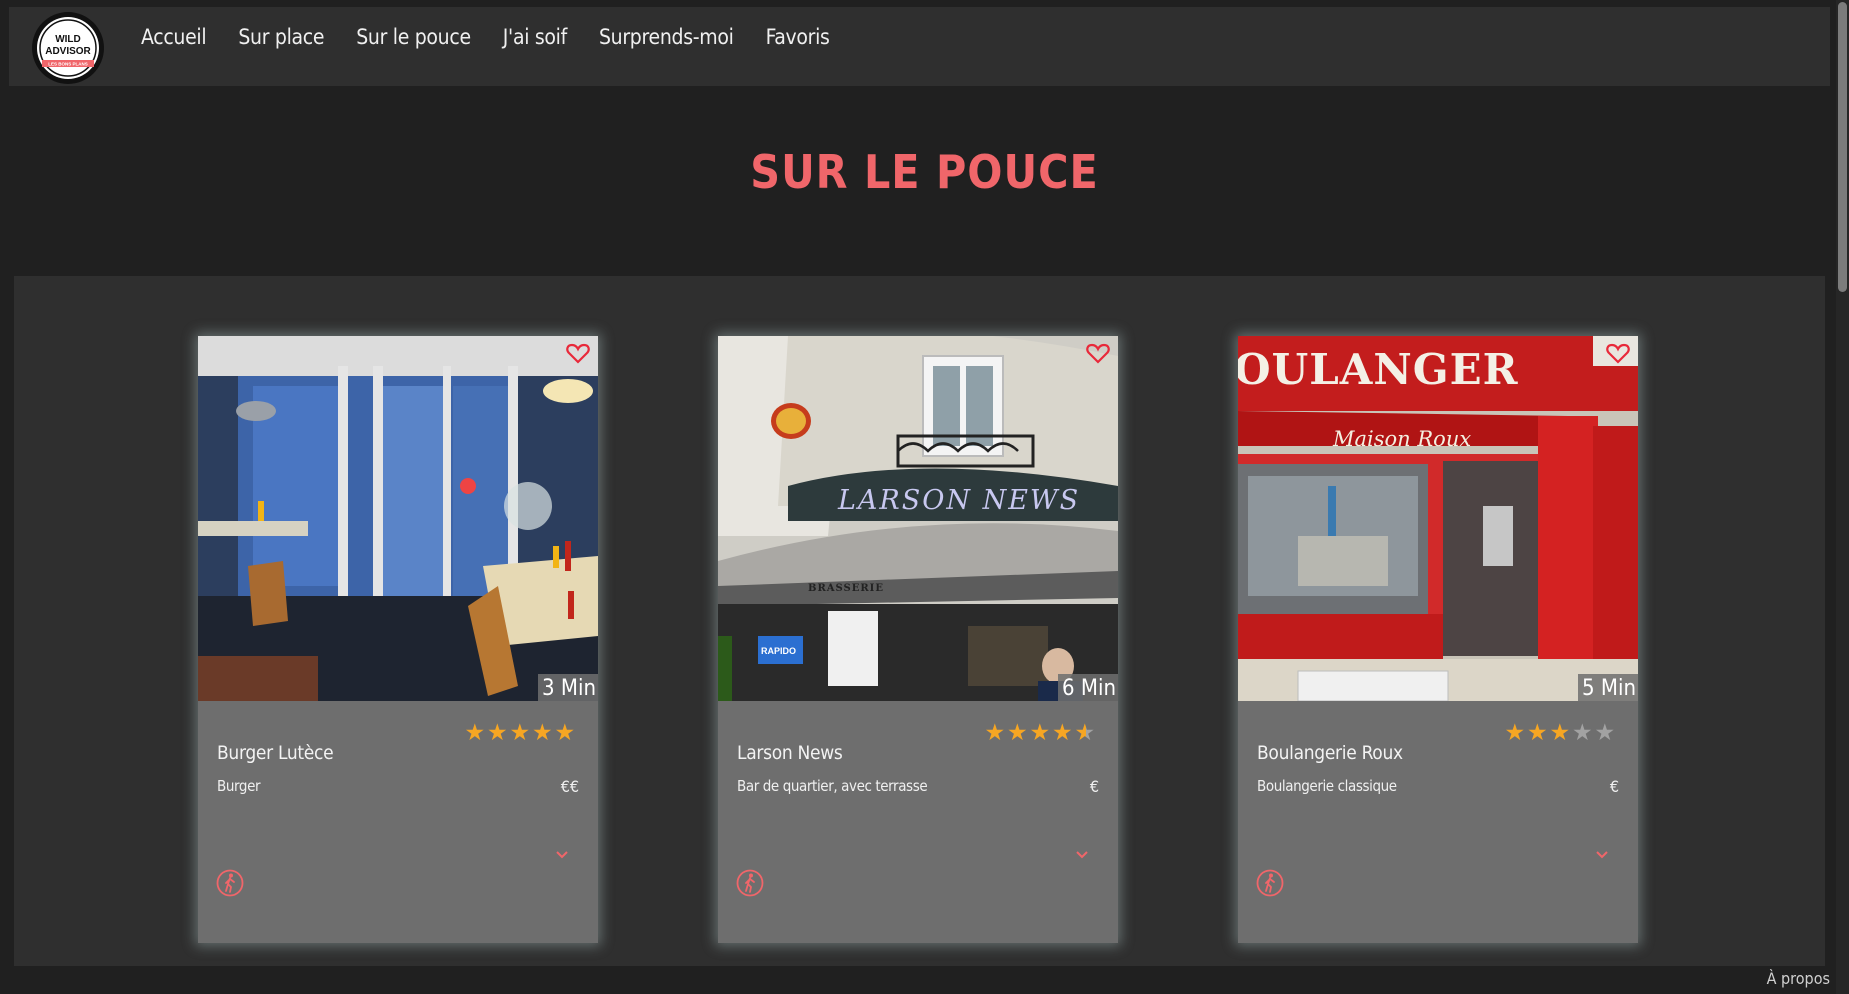 The width and height of the screenshot is (1849, 994). Describe the element at coordinates (958, 500) in the screenshot. I see `svg-text: LARSON NEWS` at that location.